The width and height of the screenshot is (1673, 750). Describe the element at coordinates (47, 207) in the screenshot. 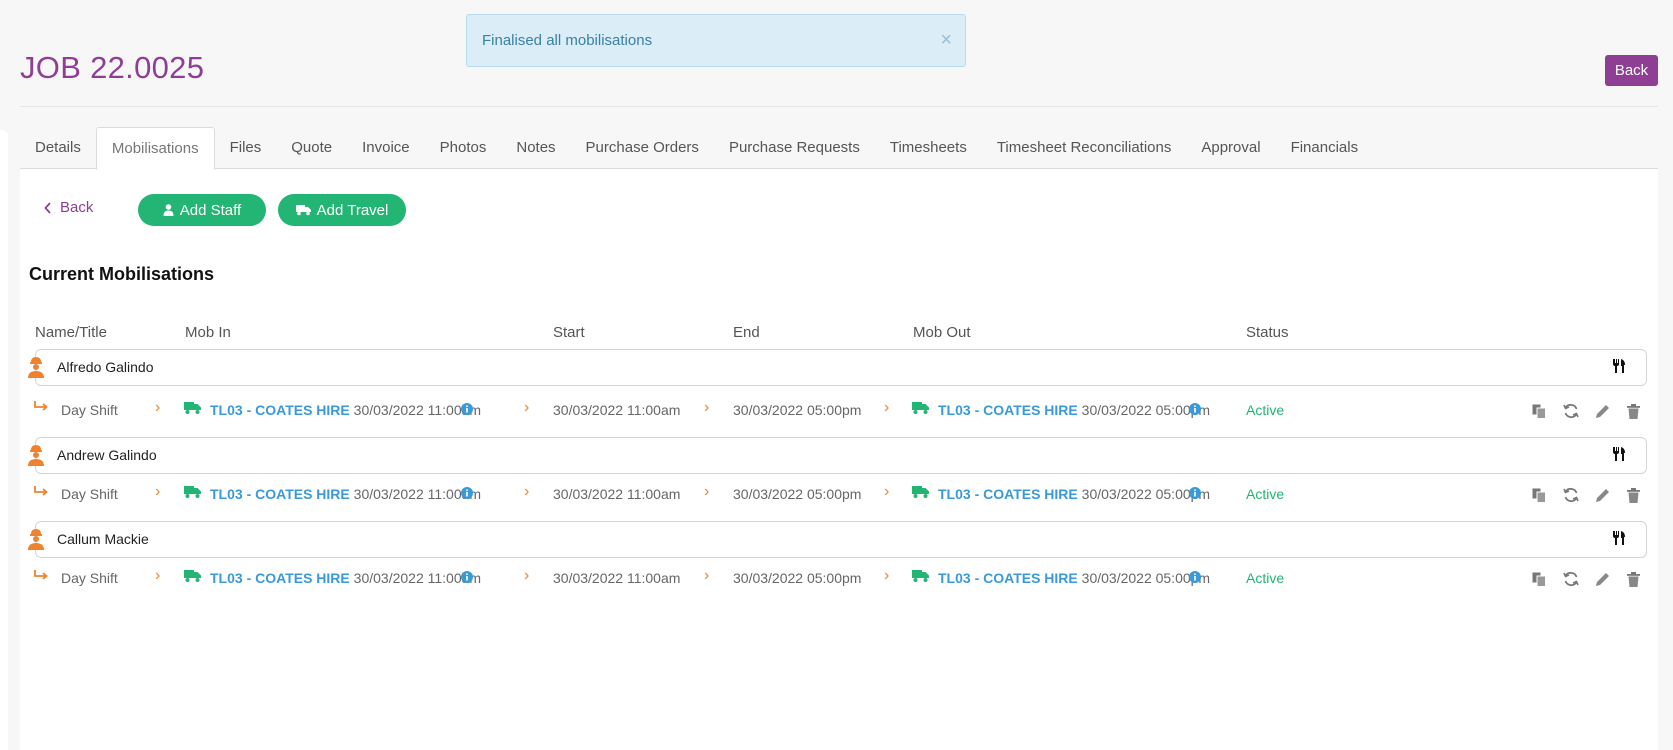

I see `chevron-left-icon` at that location.